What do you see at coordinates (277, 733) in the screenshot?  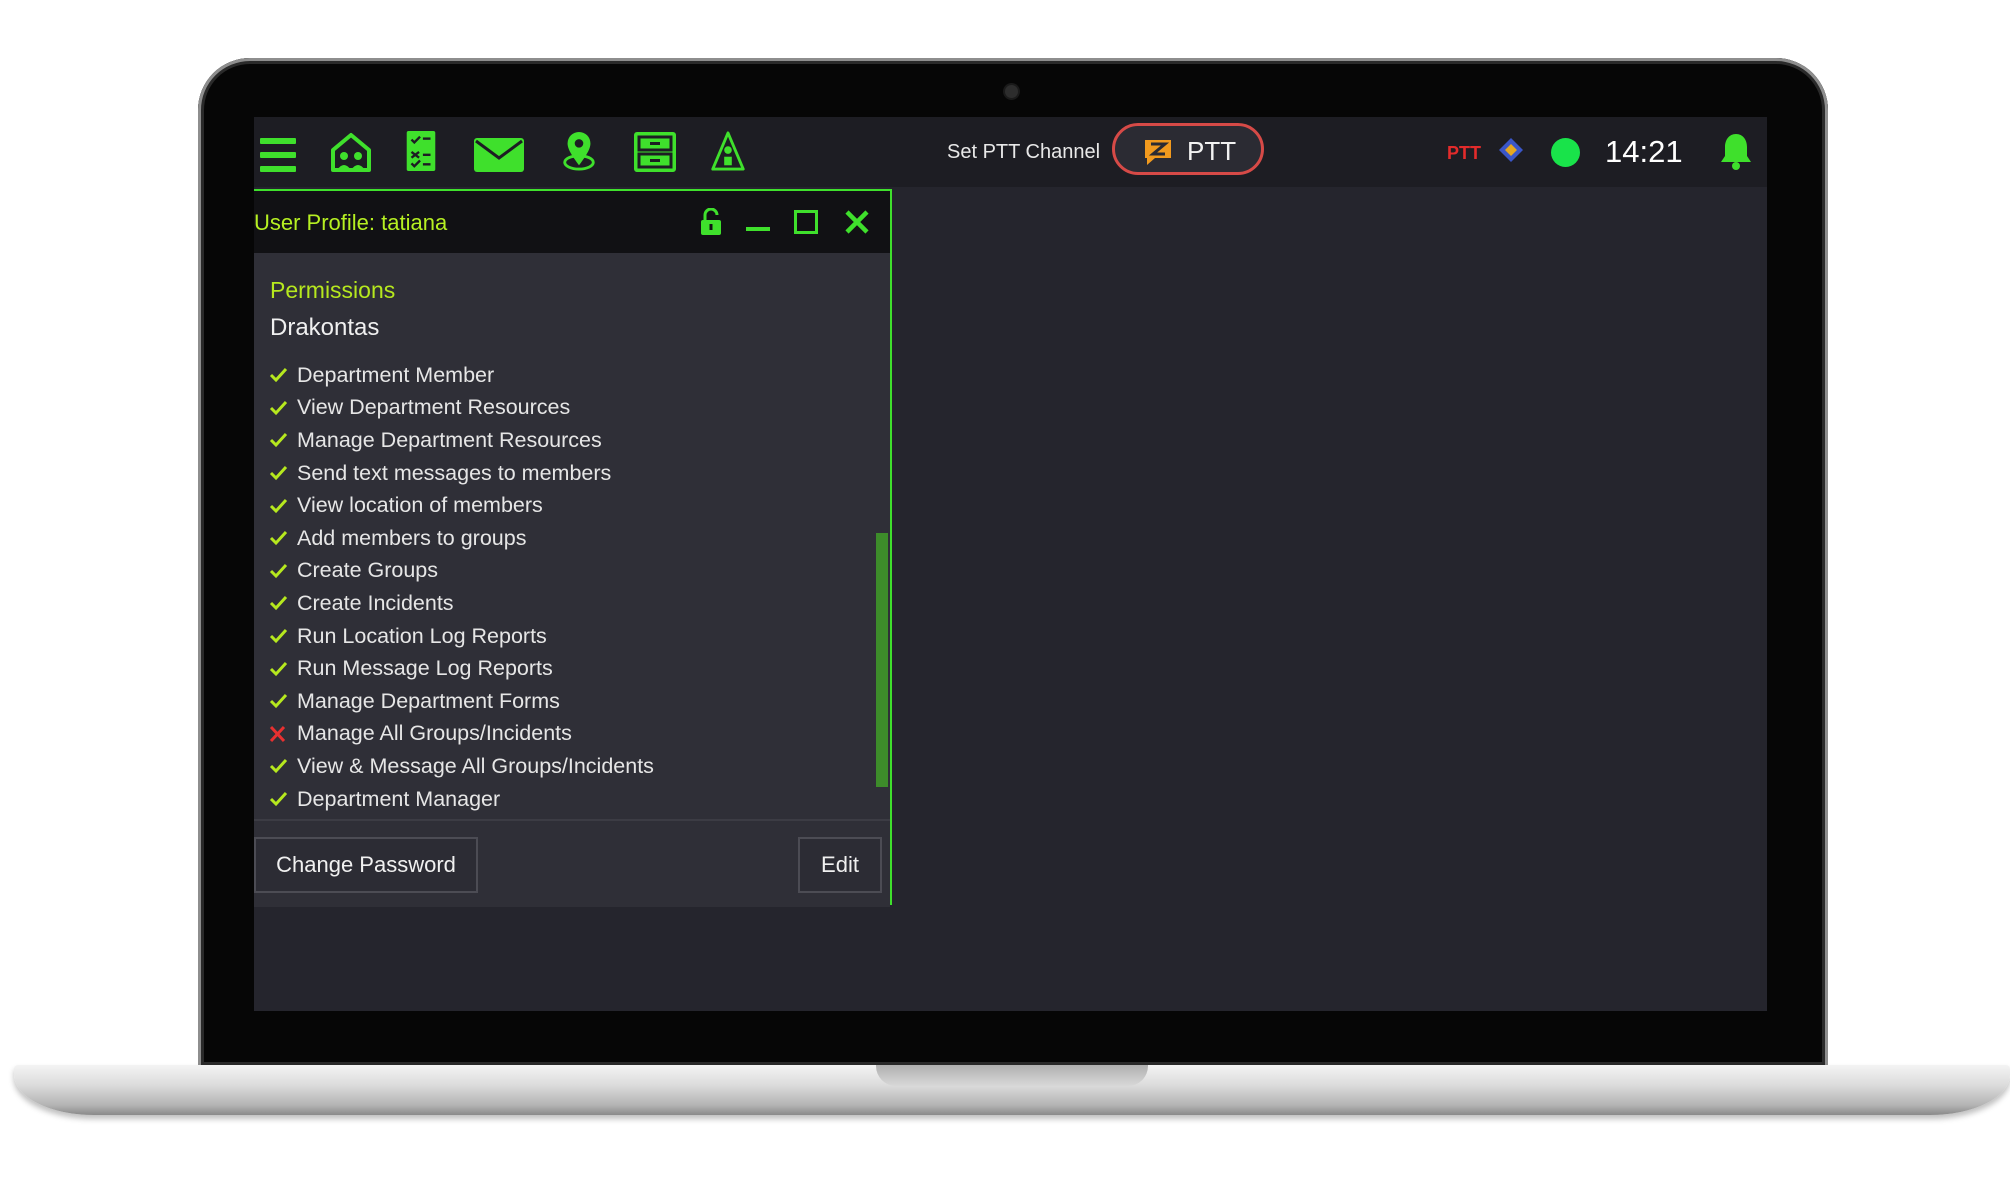 I see `cross-icon` at bounding box center [277, 733].